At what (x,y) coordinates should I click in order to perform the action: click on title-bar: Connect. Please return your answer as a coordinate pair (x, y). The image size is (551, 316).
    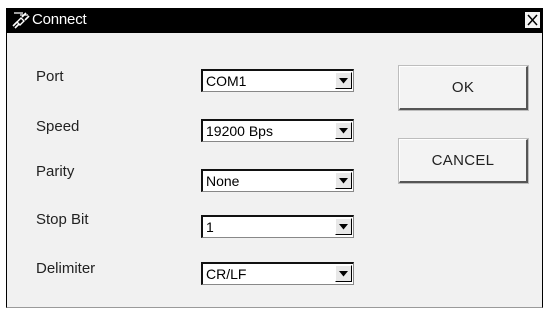
    Looking at the image, I should click on (274, 20).